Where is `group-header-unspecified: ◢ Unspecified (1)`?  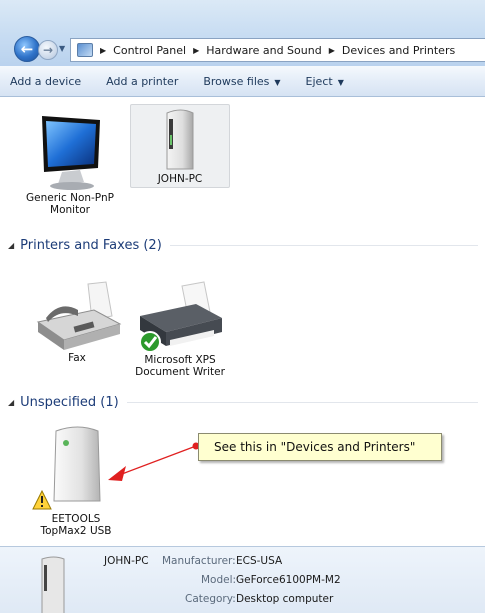
group-header-unspecified: ◢ Unspecified (1) is located at coordinates (243, 402).